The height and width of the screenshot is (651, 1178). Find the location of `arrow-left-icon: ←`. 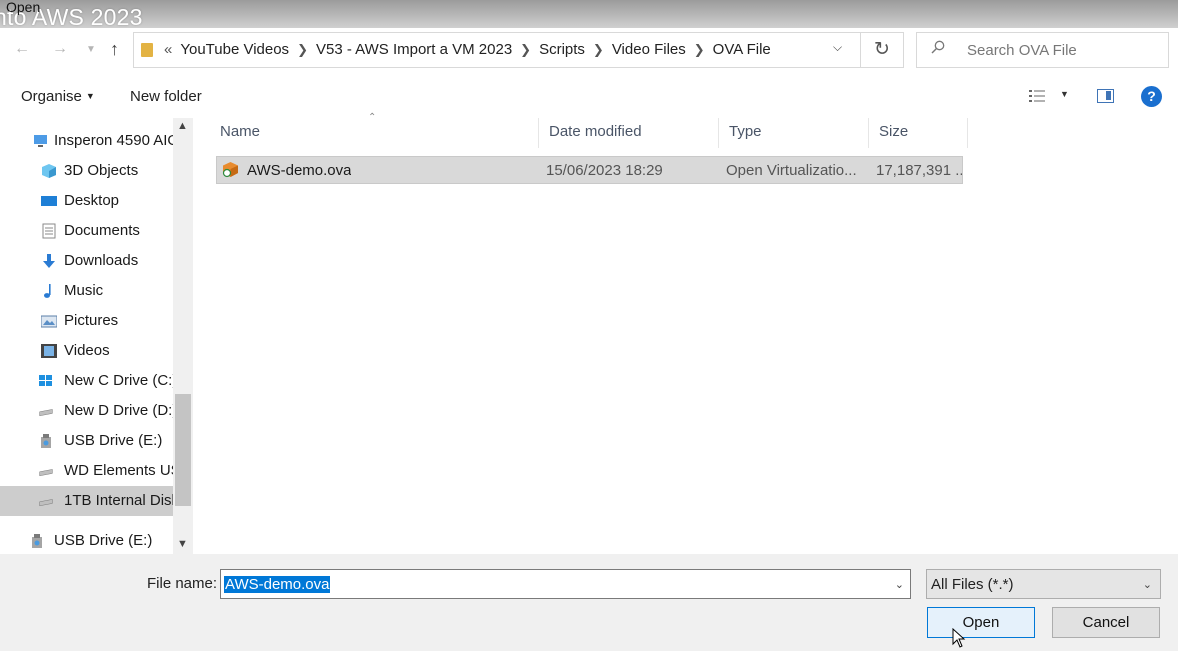

arrow-left-icon: ← is located at coordinates (22, 49).